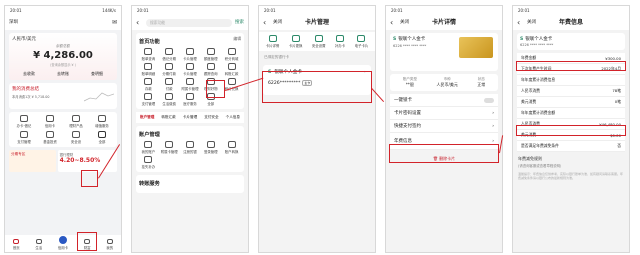 The height and width of the screenshot is (255, 640). I want to click on shortcut-fund: 基金投资, so click(50, 137).